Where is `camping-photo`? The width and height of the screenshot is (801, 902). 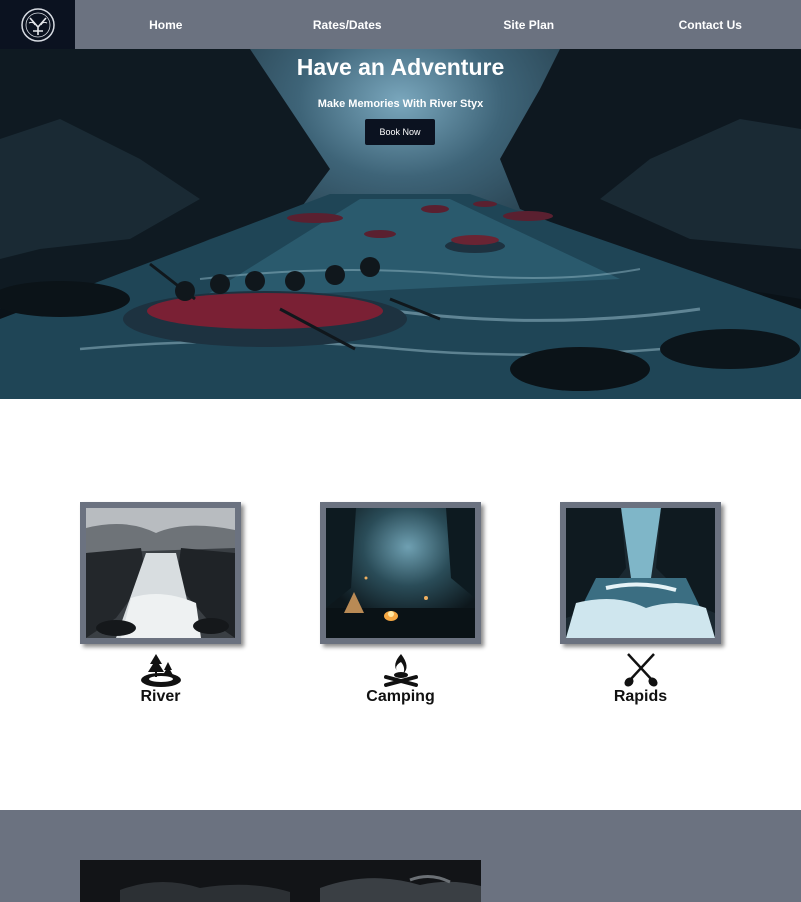
camping-photo is located at coordinates (400, 573).